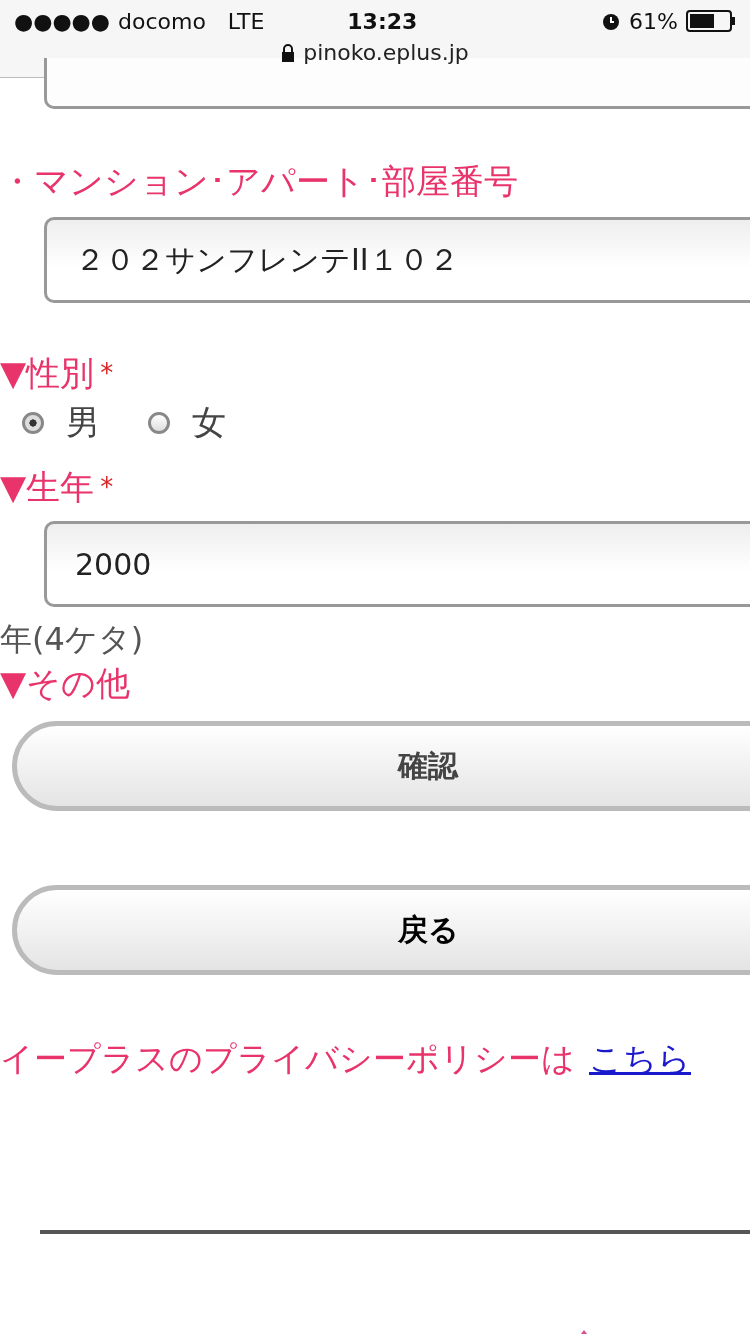  What do you see at coordinates (288, 52) in the screenshot?
I see `lock-icon` at bounding box center [288, 52].